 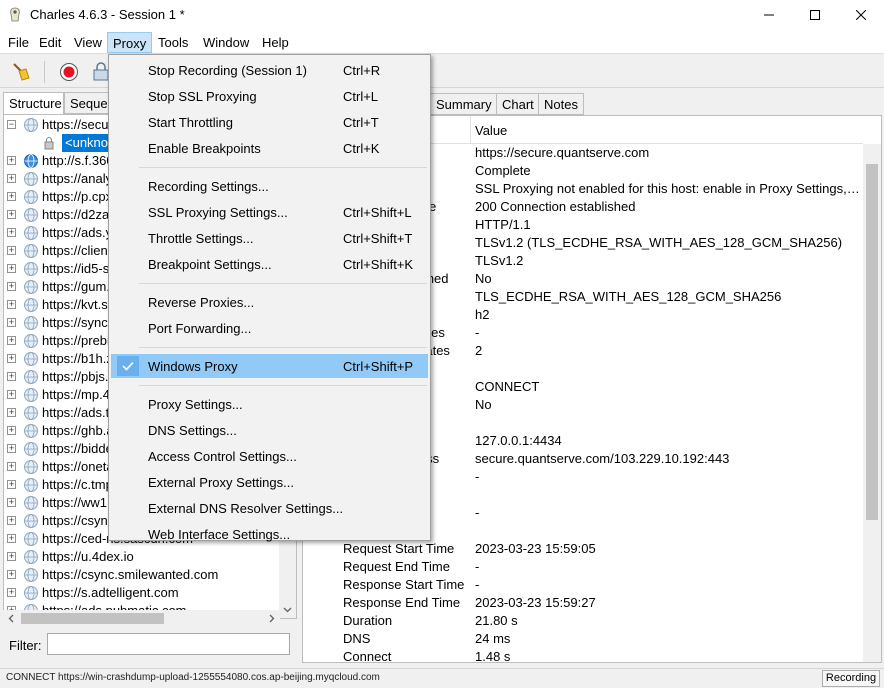 I want to click on menu-item-shortcut: Ctrl+K, so click(x=361, y=148).